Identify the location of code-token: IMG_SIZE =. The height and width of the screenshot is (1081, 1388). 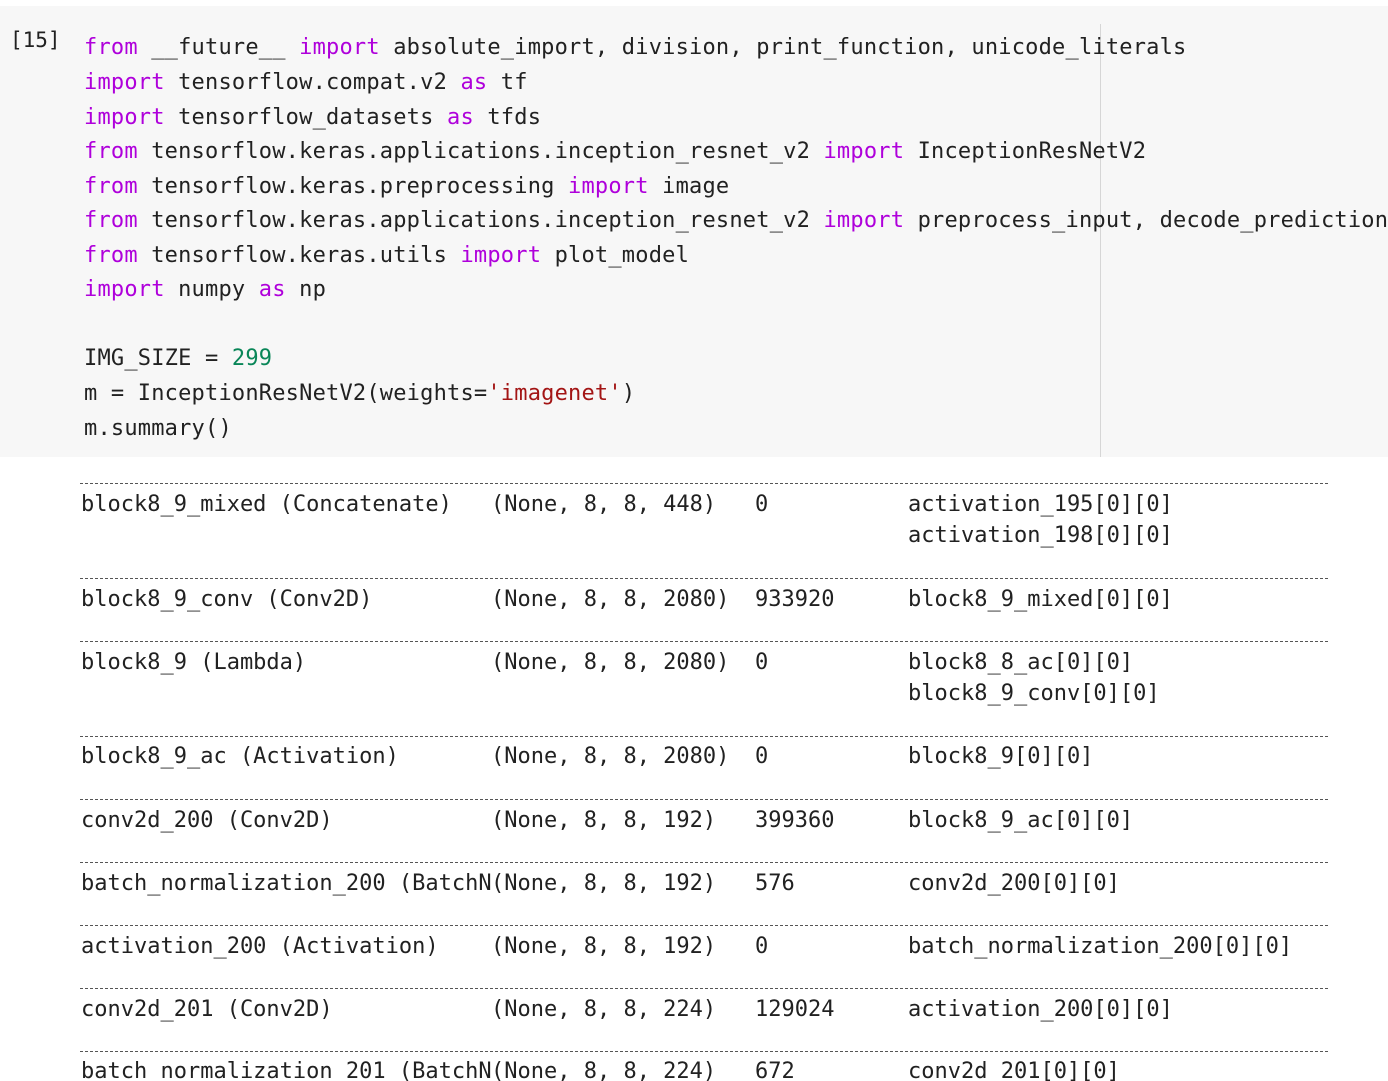
(158, 358).